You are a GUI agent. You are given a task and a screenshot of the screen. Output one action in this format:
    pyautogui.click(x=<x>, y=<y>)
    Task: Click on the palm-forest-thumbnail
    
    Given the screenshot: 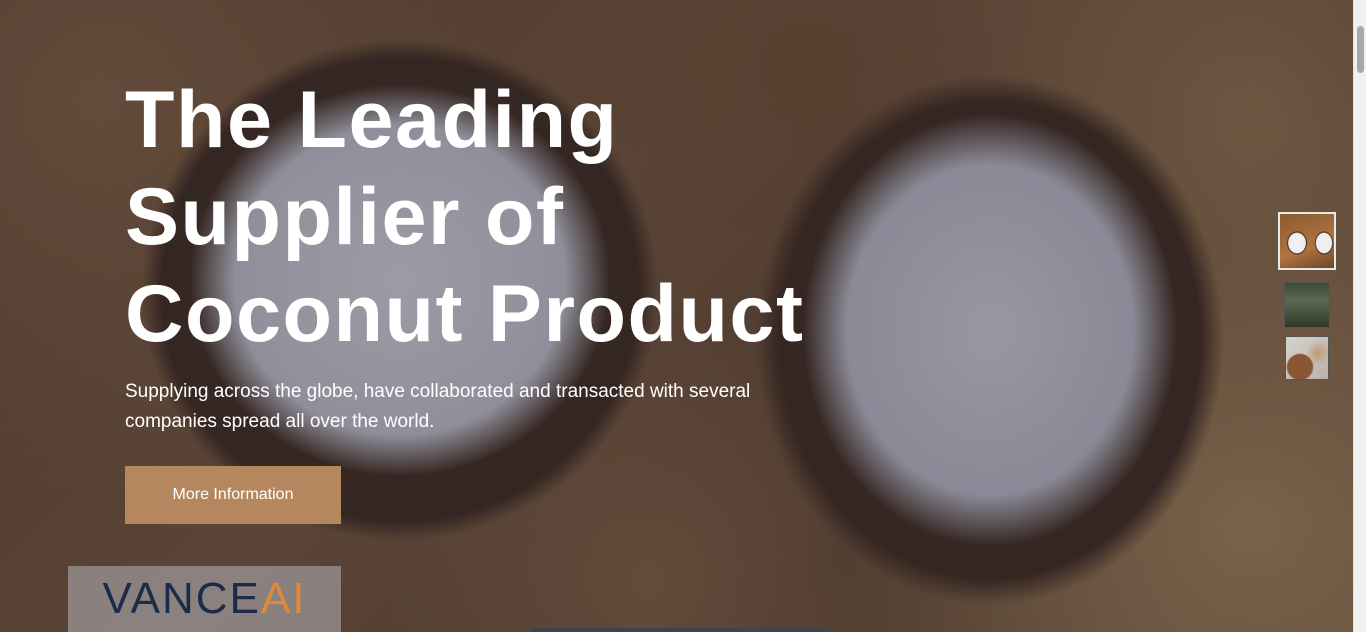 What is the action you would take?
    pyautogui.click(x=1307, y=305)
    